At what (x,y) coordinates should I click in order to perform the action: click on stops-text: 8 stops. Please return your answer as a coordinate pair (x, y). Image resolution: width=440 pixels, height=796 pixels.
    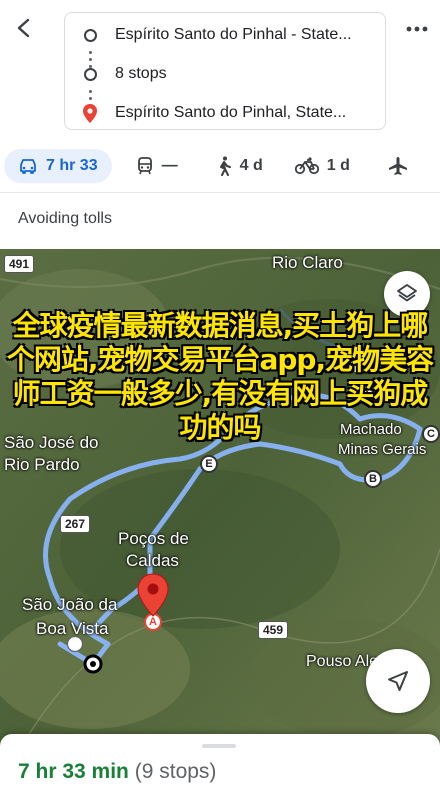
    Looking at the image, I should click on (141, 73).